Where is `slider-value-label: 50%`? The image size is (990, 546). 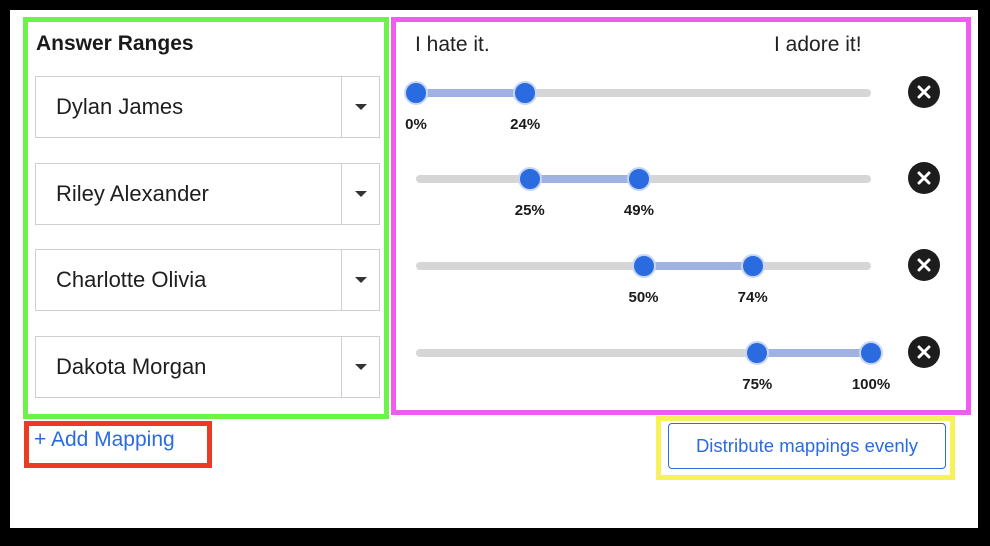 slider-value-label: 50% is located at coordinates (643, 297).